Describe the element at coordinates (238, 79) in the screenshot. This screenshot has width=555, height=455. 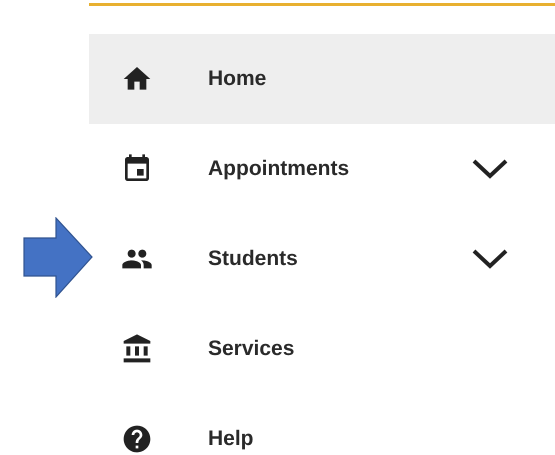
I see `menu-item-label: Home` at that location.